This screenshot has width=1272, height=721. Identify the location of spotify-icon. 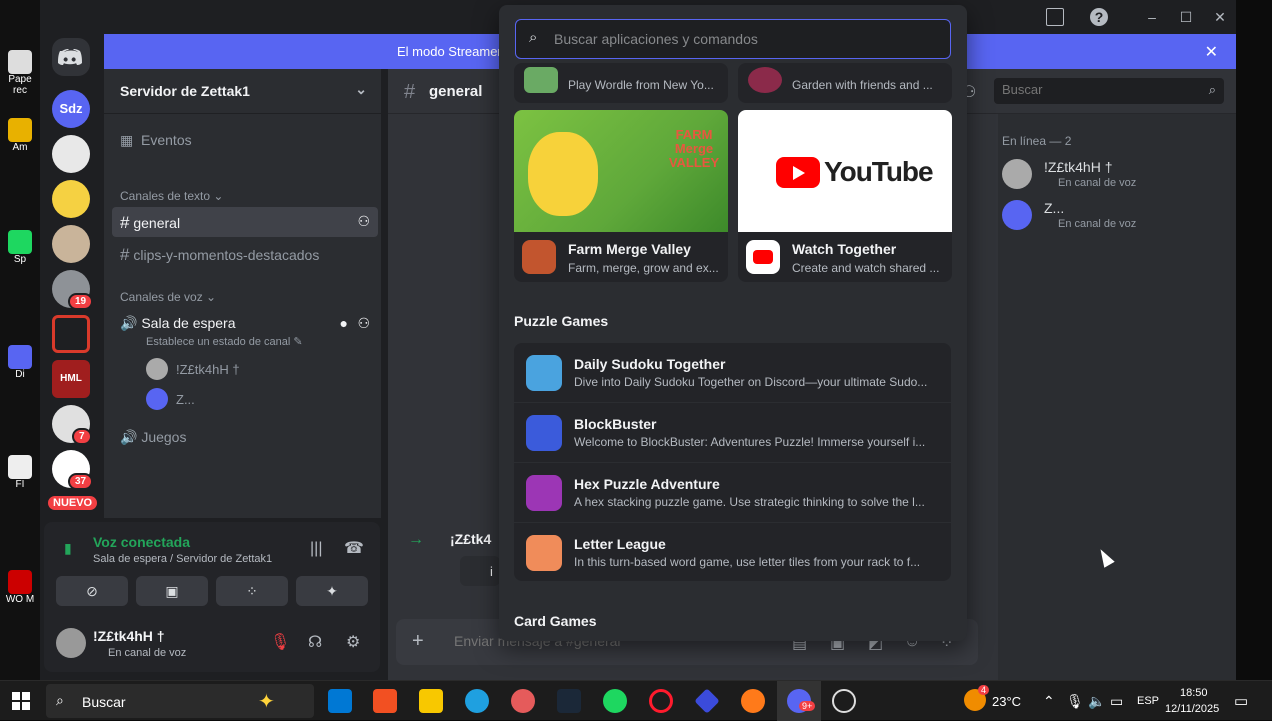
(615, 701).